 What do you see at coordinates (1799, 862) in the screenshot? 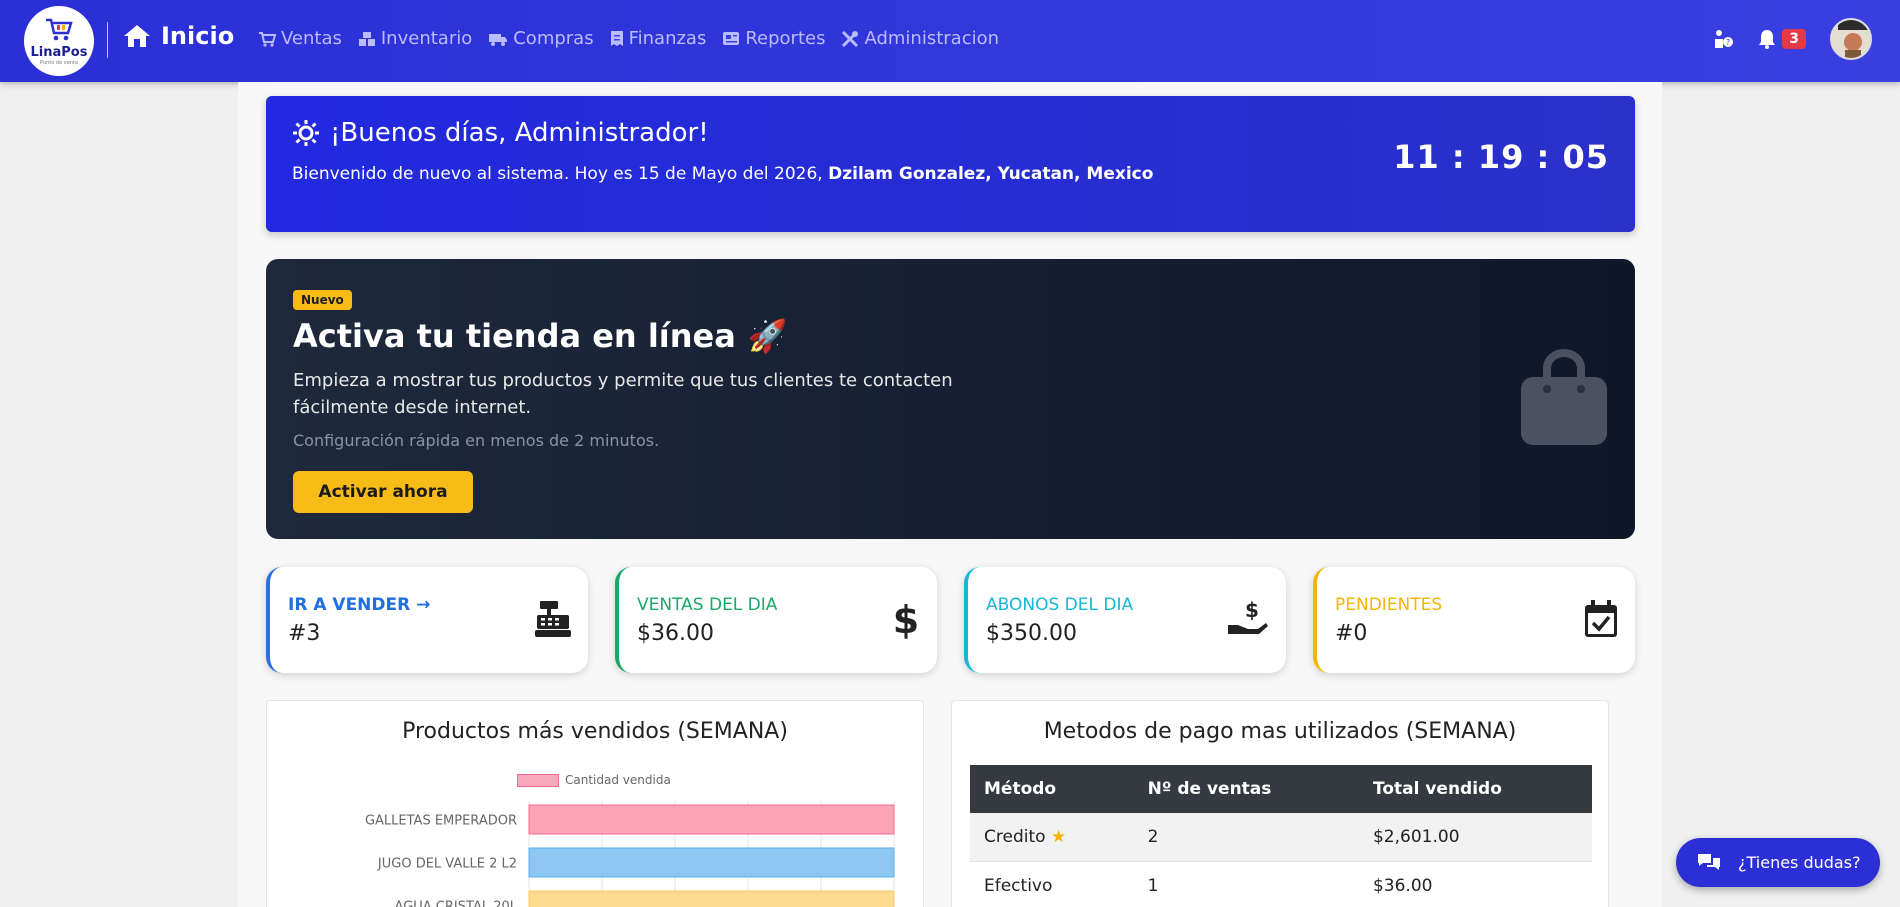
I see `help-label: ¿Tienes dudas?` at bounding box center [1799, 862].